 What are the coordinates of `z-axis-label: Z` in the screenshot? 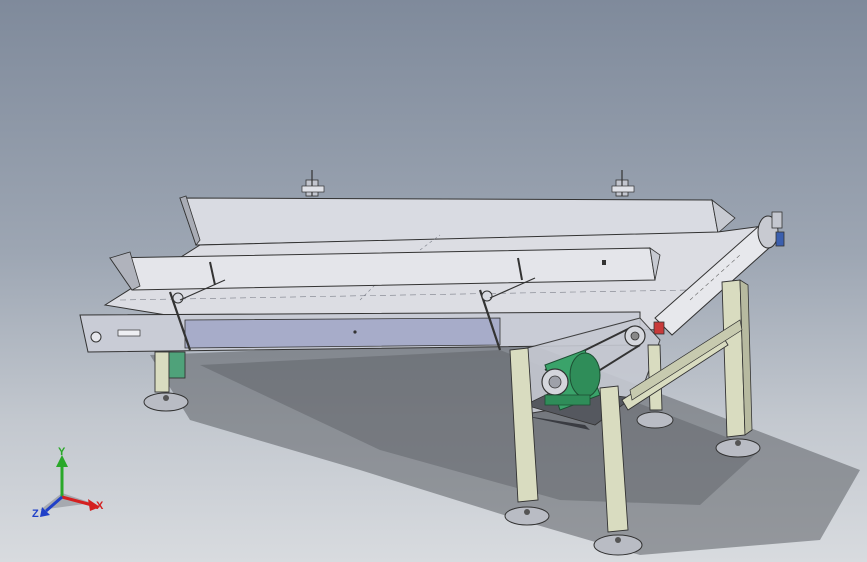 It's located at (35, 514).